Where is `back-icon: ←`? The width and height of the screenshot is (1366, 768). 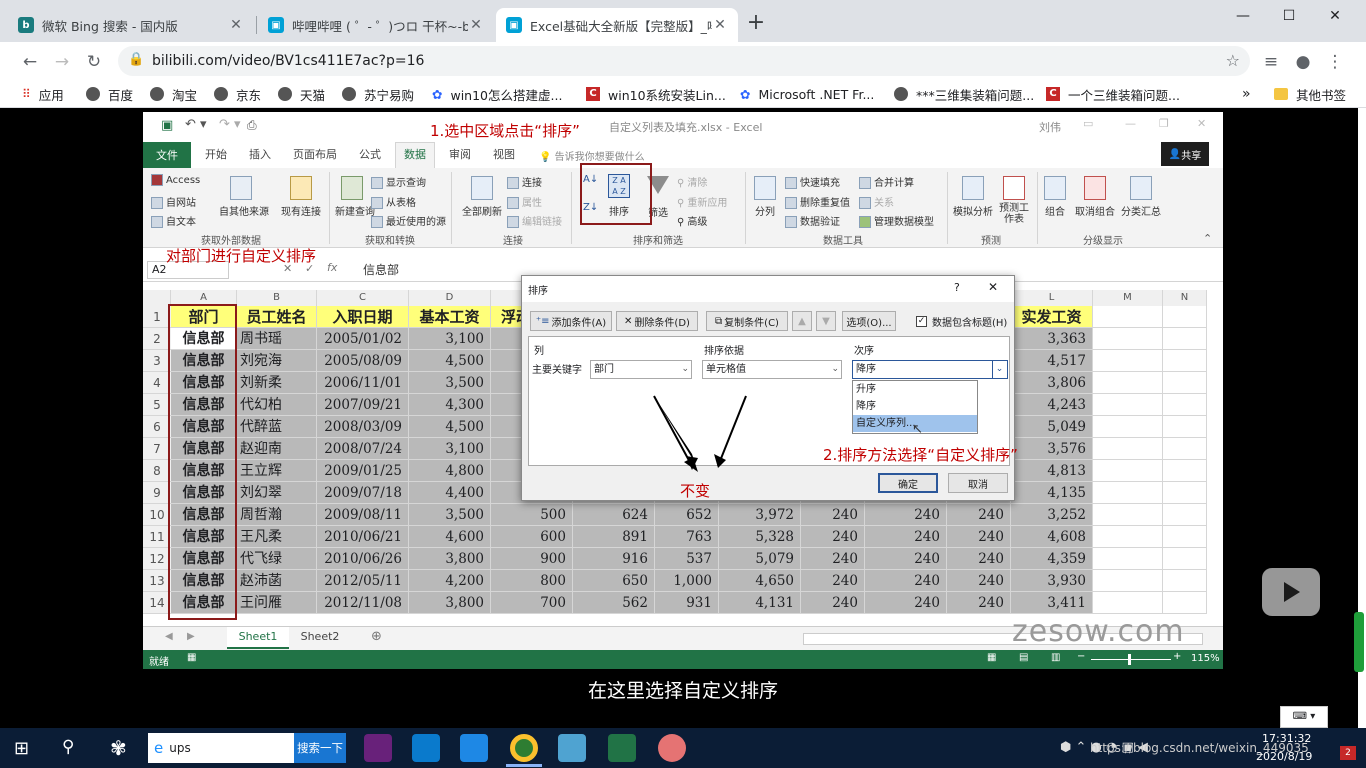
back-icon: ← is located at coordinates (30, 62).